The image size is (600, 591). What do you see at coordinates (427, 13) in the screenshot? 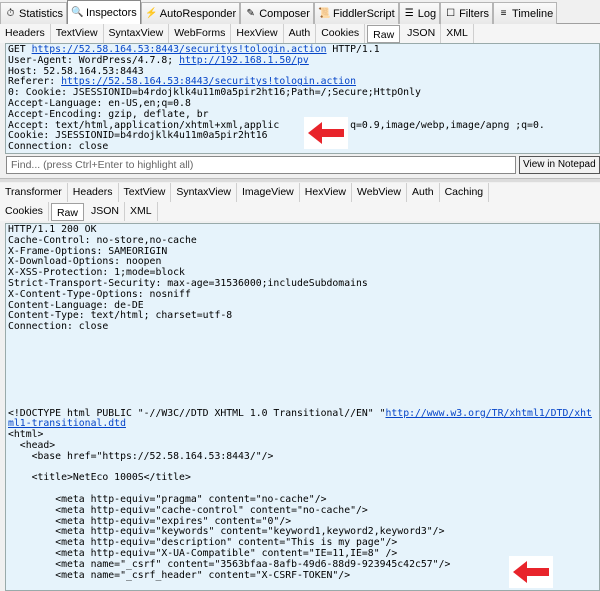
I see `tab-label: Log` at bounding box center [427, 13].